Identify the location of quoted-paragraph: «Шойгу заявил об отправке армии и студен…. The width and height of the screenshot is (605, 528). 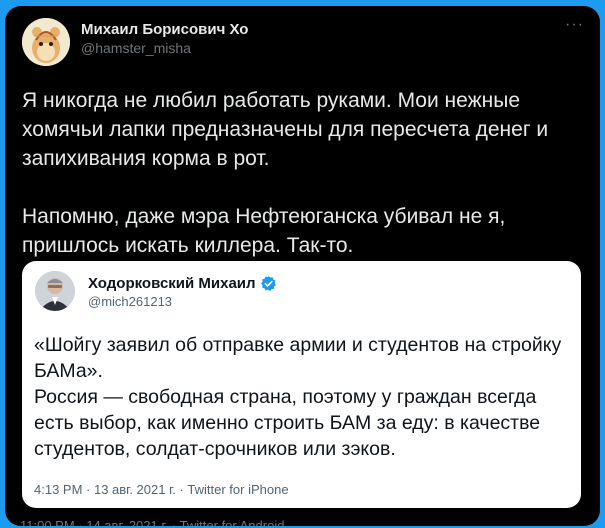
(298, 358).